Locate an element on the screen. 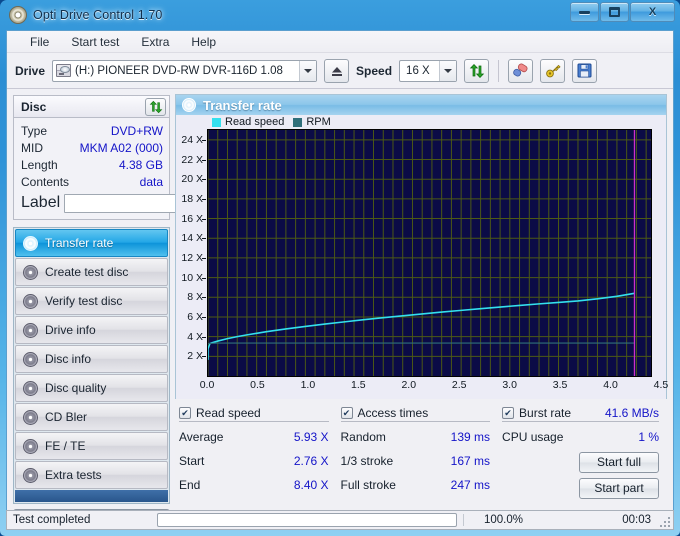 The image size is (680, 536). disc-key-contents: Contents is located at coordinates (45, 181).